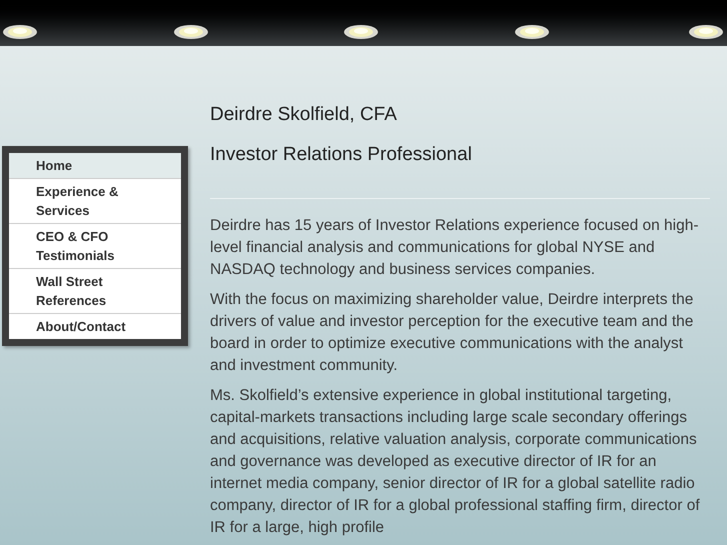  What do you see at coordinates (341, 155) in the screenshot?
I see `page-subtitle: Investor Relations Professional` at bounding box center [341, 155].